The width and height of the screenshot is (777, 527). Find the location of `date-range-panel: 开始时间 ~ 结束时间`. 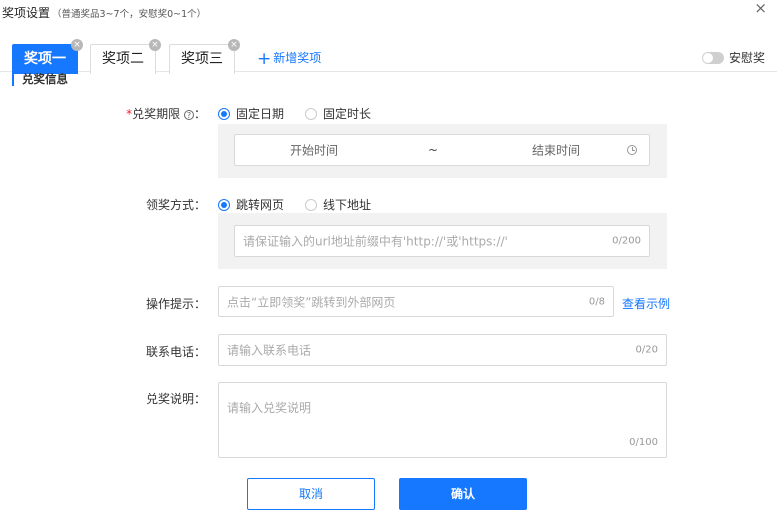

date-range-panel: 开始时间 ~ 结束时间 is located at coordinates (442, 151).